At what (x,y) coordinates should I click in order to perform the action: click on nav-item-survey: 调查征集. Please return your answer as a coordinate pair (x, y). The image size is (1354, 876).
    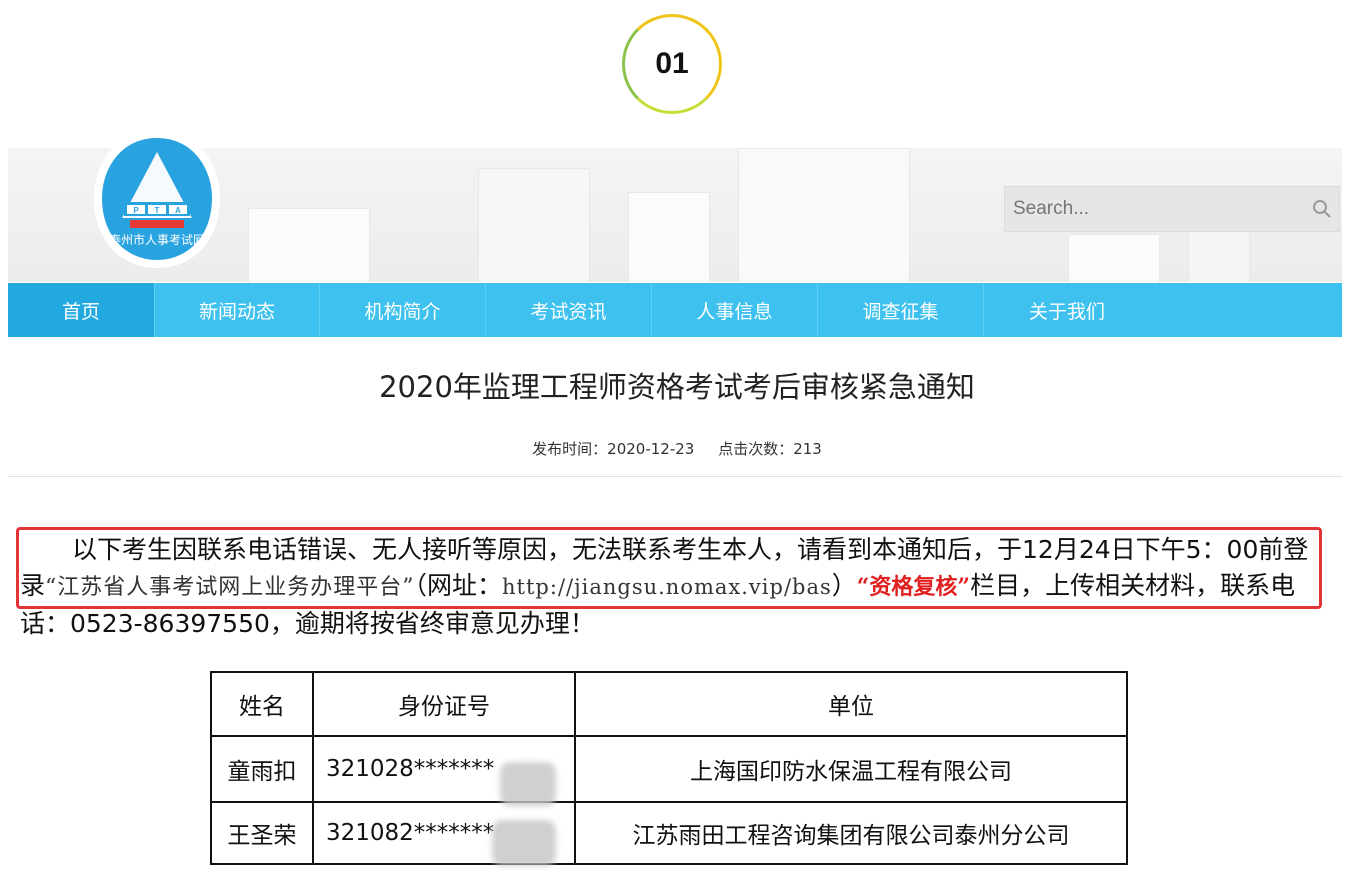
    Looking at the image, I should click on (901, 310).